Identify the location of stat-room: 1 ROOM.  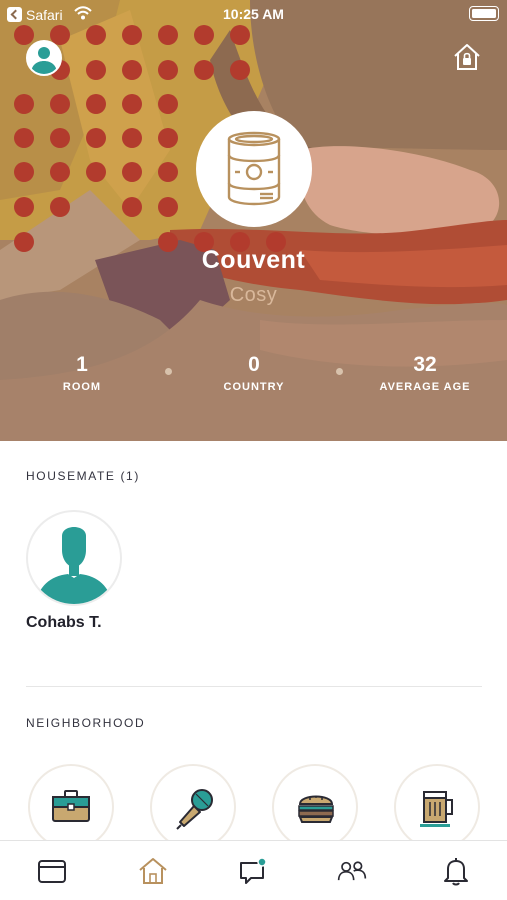
(82, 373).